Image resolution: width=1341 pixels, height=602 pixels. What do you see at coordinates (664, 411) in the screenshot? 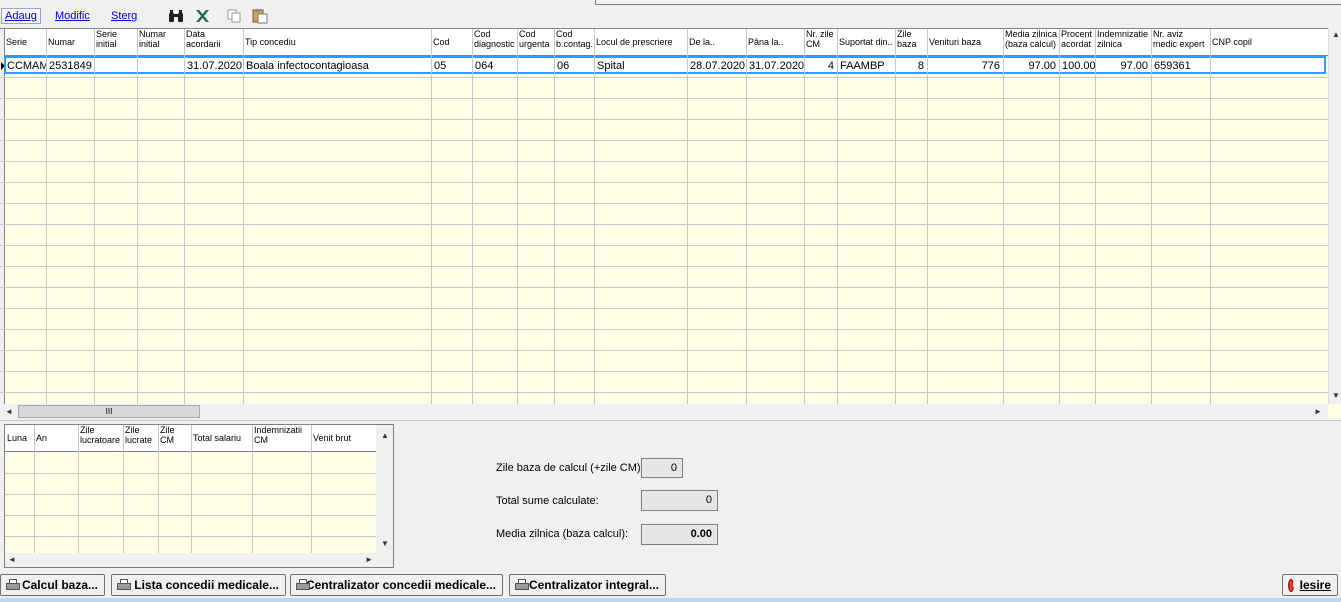
I see `grid-horizontal-scrollbar: ◄ III ►` at bounding box center [664, 411].